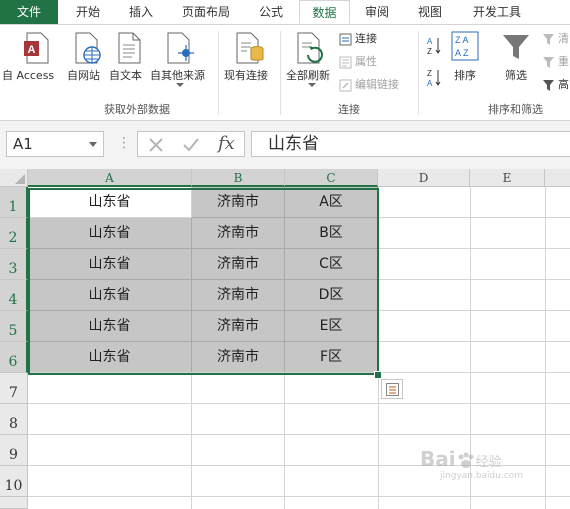 The image size is (570, 509). Describe the element at coordinates (129, 48) in the screenshot. I see `text-file-icon` at that location.